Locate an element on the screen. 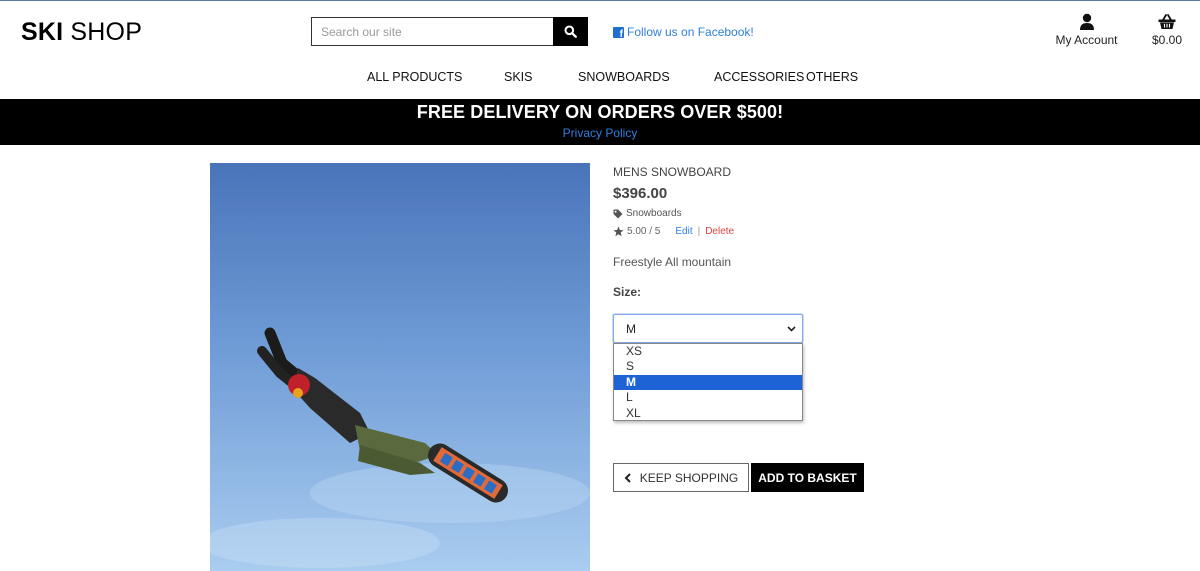  star-icon is located at coordinates (618, 231).